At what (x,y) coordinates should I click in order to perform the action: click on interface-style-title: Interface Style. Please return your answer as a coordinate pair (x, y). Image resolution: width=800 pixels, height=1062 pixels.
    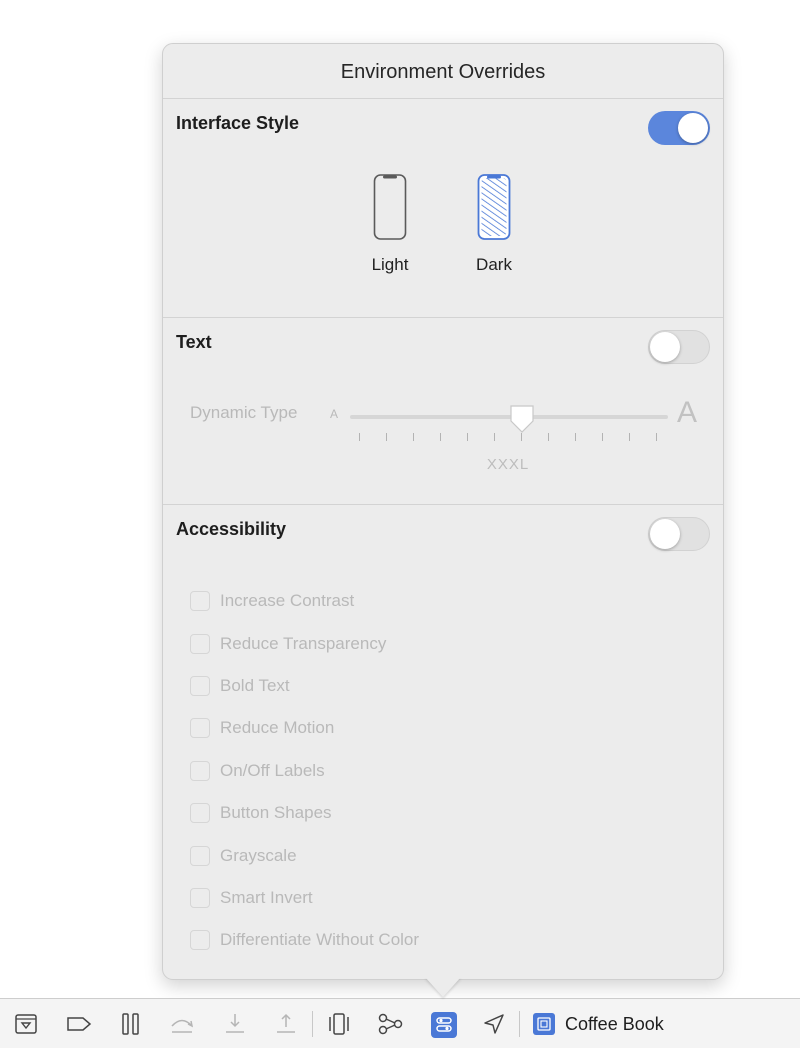
    Looking at the image, I should click on (238, 123).